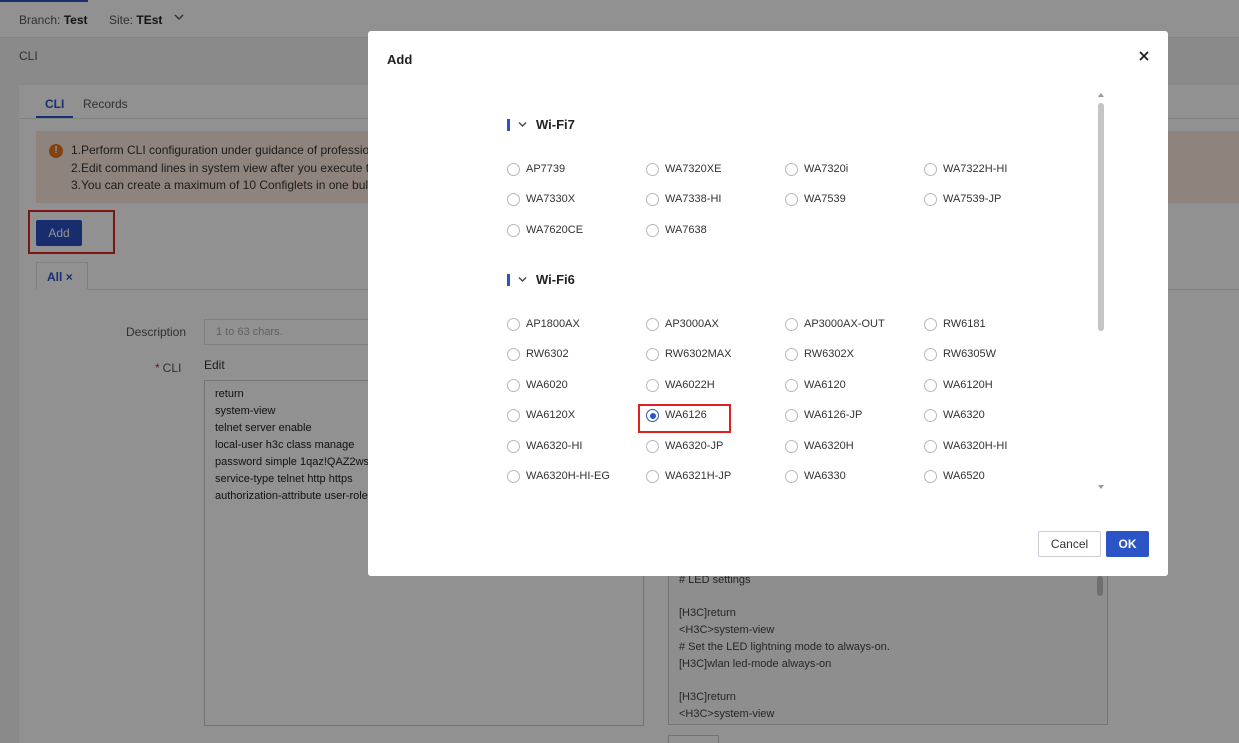 The width and height of the screenshot is (1239, 743). Describe the element at coordinates (829, 354) in the screenshot. I see `model-label: RW6302X` at that location.